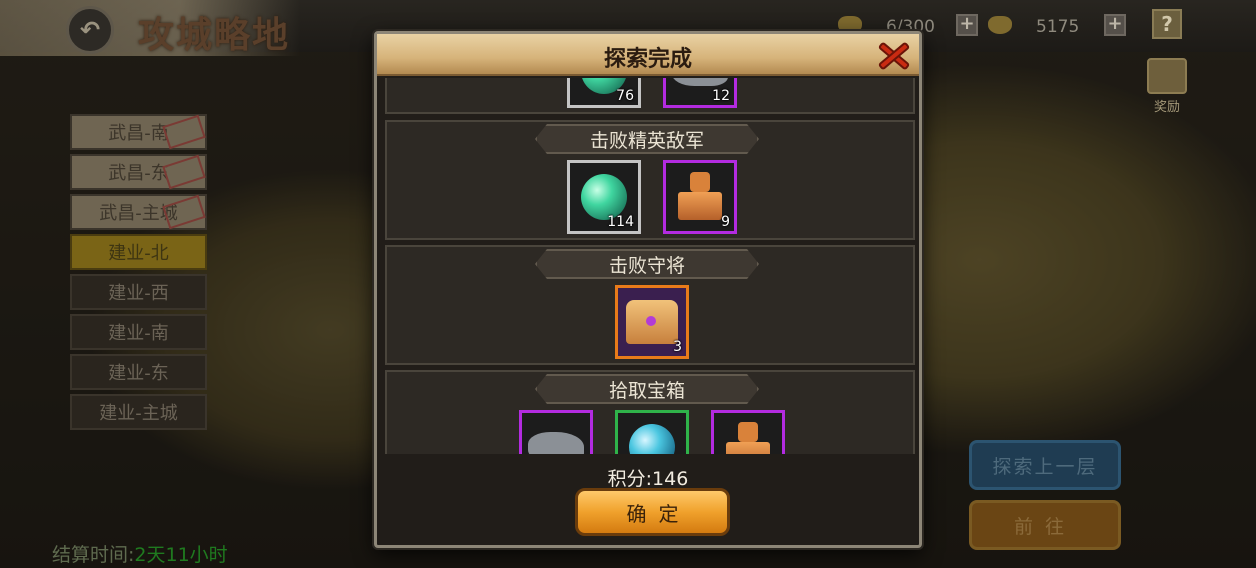  I want to click on stage-item: 建业-东, so click(138, 372).